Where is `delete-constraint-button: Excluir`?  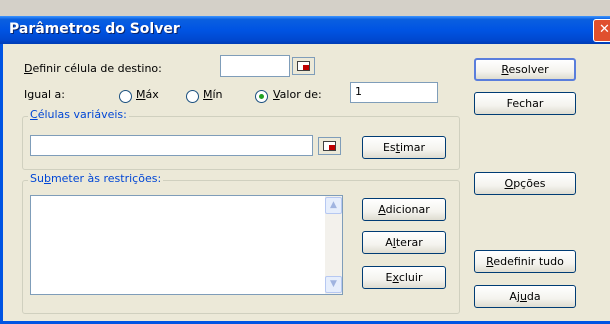 delete-constraint-button: Excluir is located at coordinates (404, 277).